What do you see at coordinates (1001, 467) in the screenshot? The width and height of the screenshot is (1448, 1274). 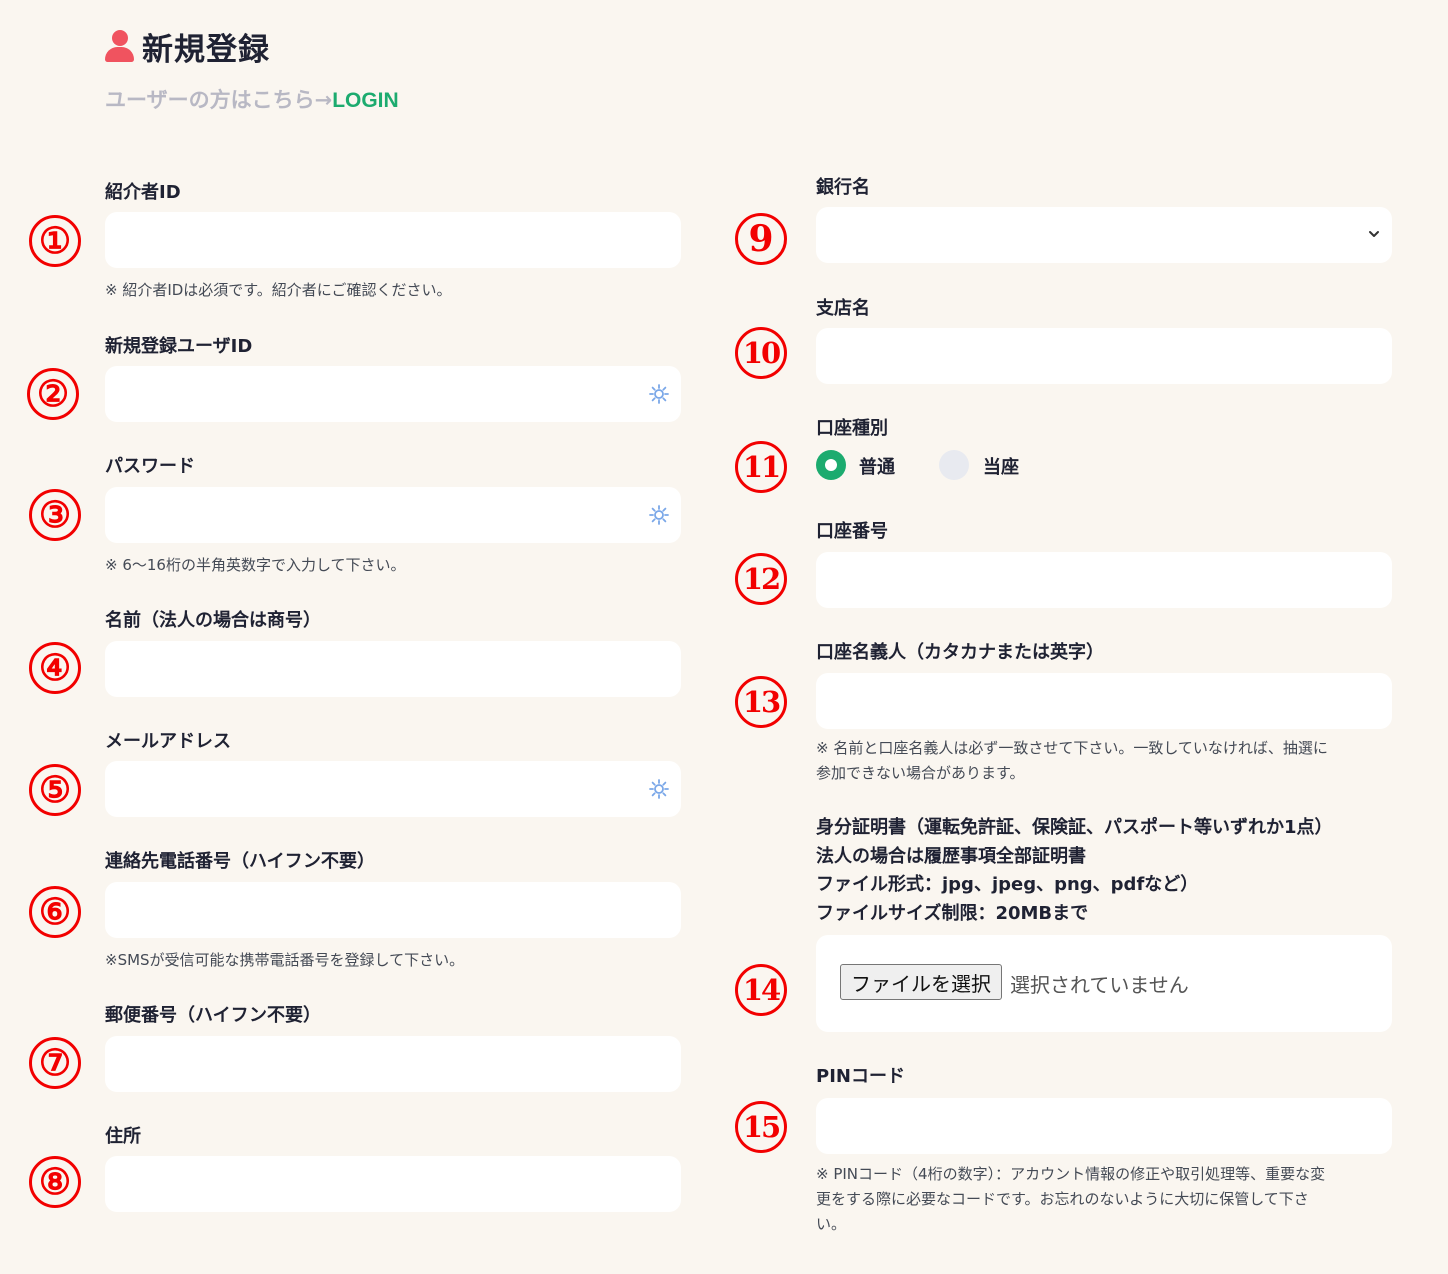 I see `radio-touza-label: 当座` at bounding box center [1001, 467].